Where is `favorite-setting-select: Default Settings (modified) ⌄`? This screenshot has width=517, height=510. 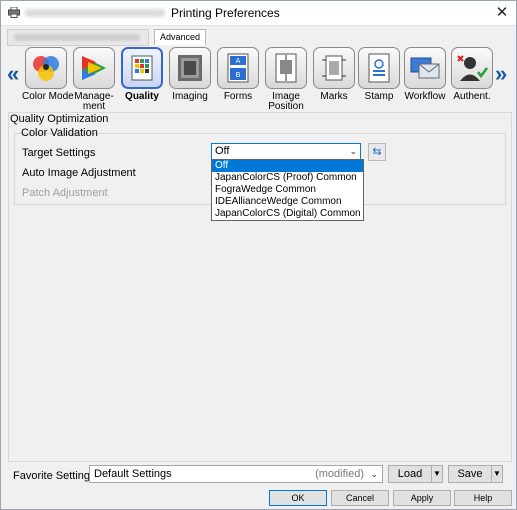 favorite-setting-select: Default Settings (modified) ⌄ is located at coordinates (236, 474).